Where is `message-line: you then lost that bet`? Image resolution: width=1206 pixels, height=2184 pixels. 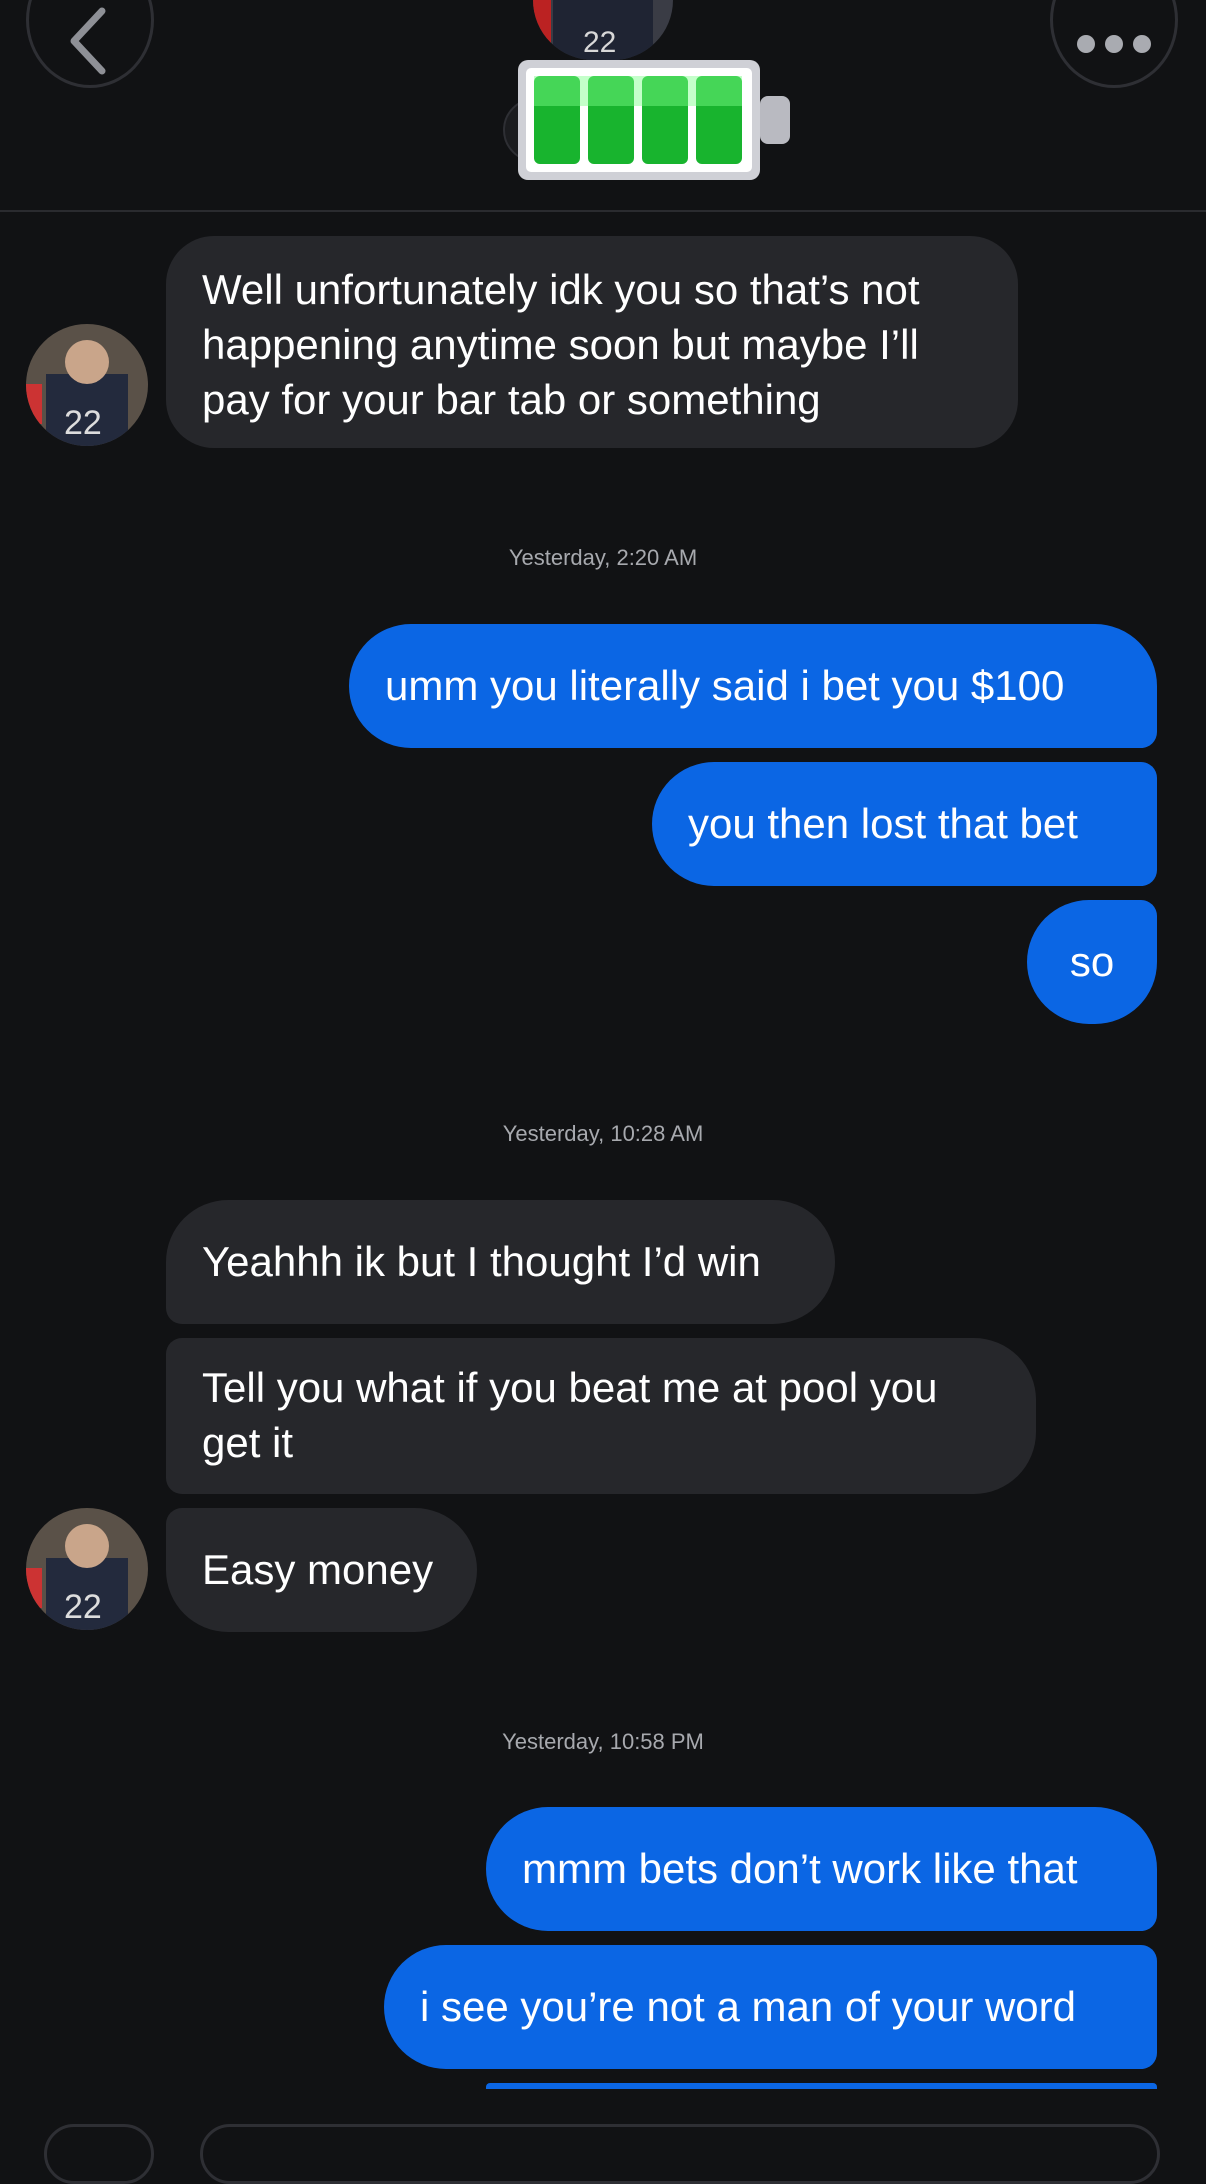
message-line: you then lost that bet is located at coordinates (883, 823).